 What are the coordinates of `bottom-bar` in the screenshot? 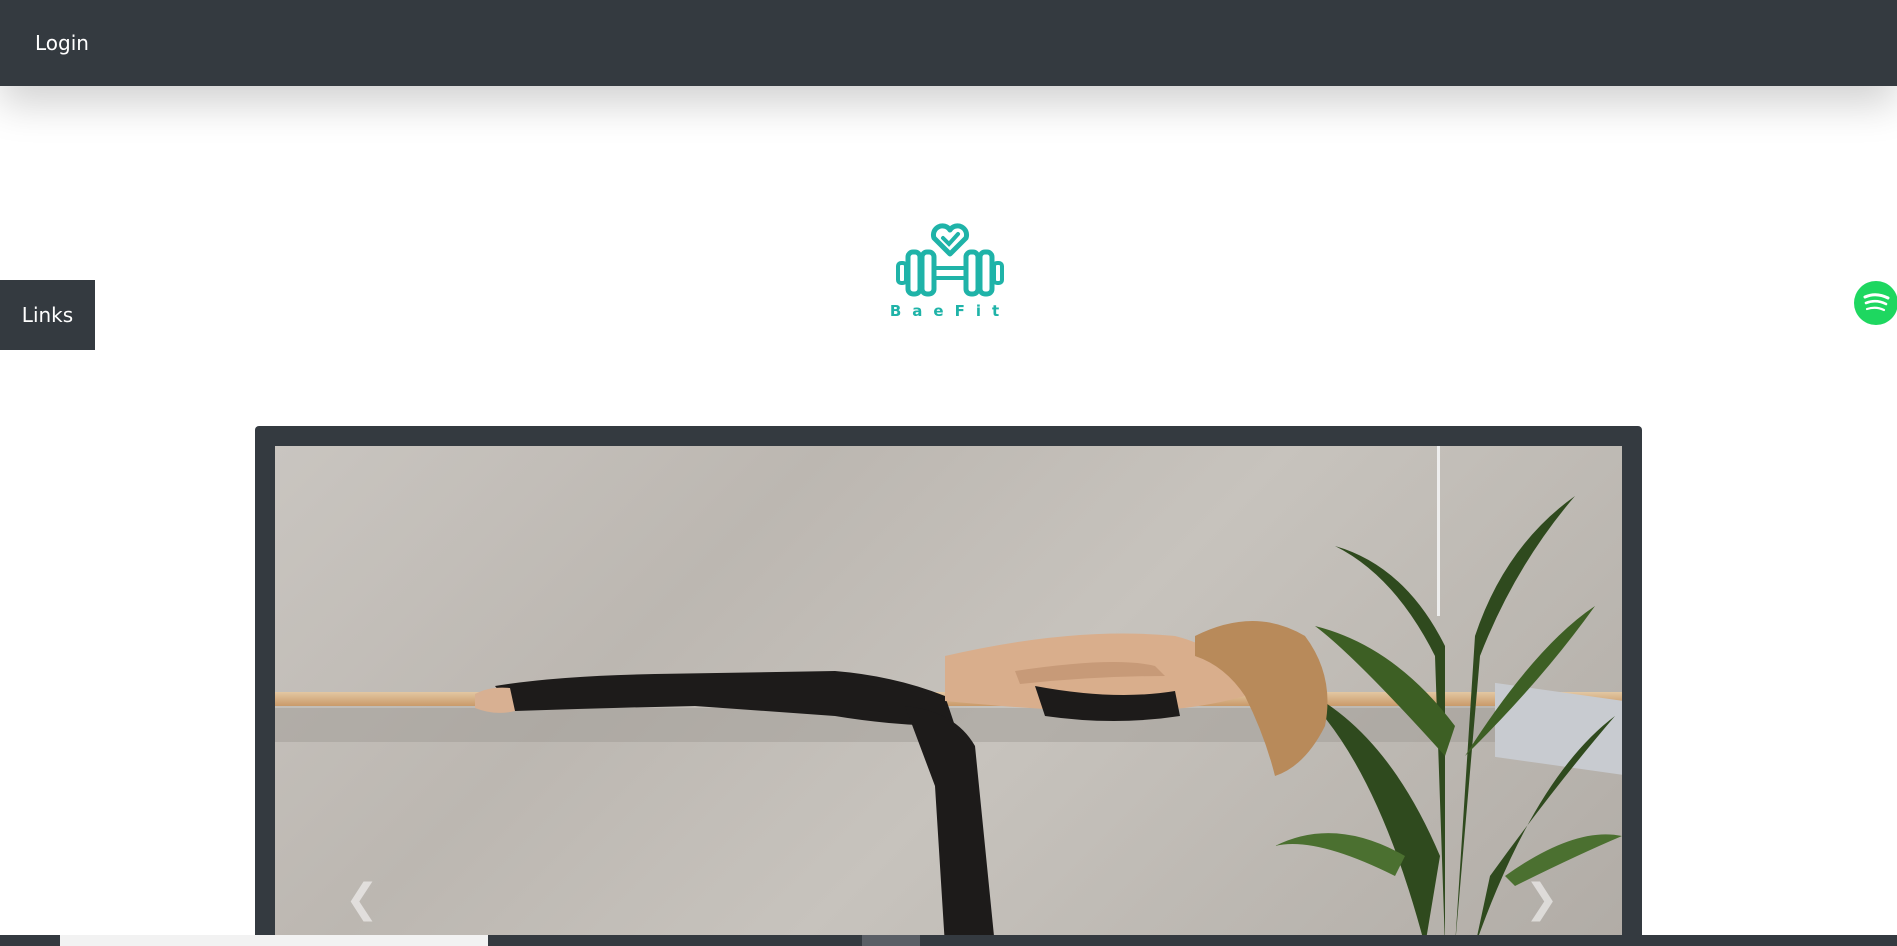 It's located at (948, 940).